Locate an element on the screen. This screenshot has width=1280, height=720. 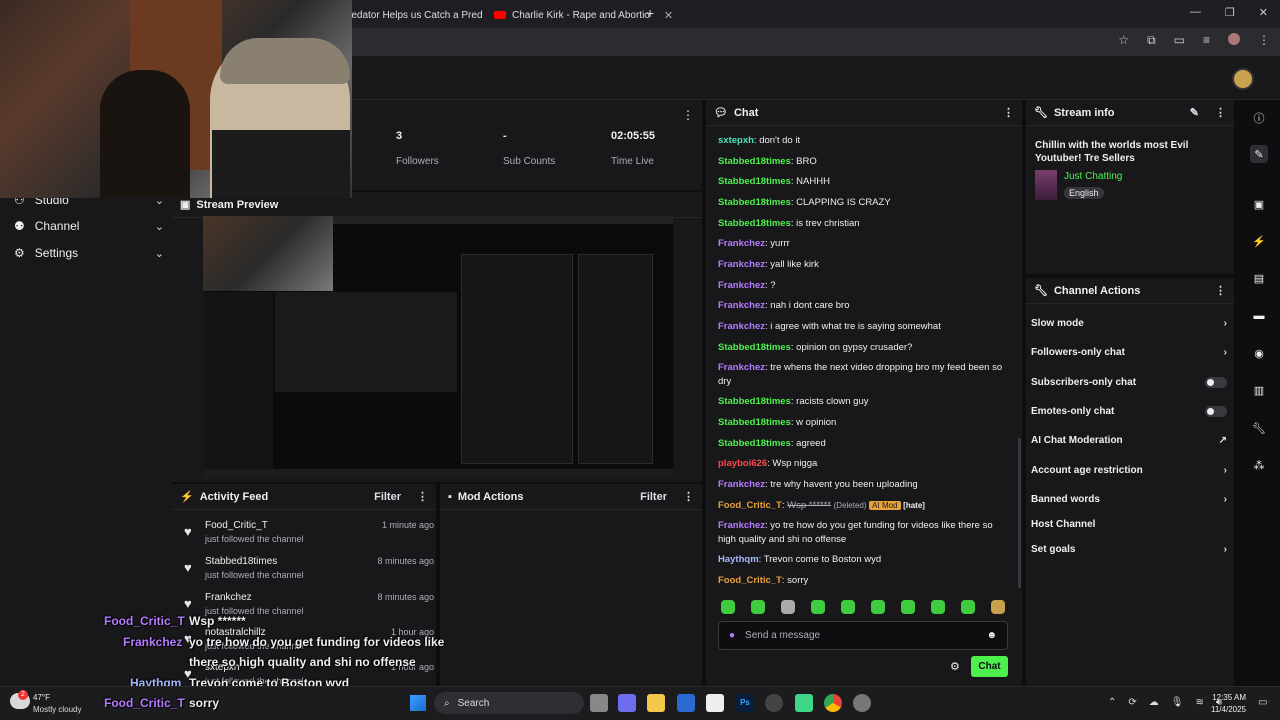
notification-icon: ▭ is located at coordinates (1262, 702).